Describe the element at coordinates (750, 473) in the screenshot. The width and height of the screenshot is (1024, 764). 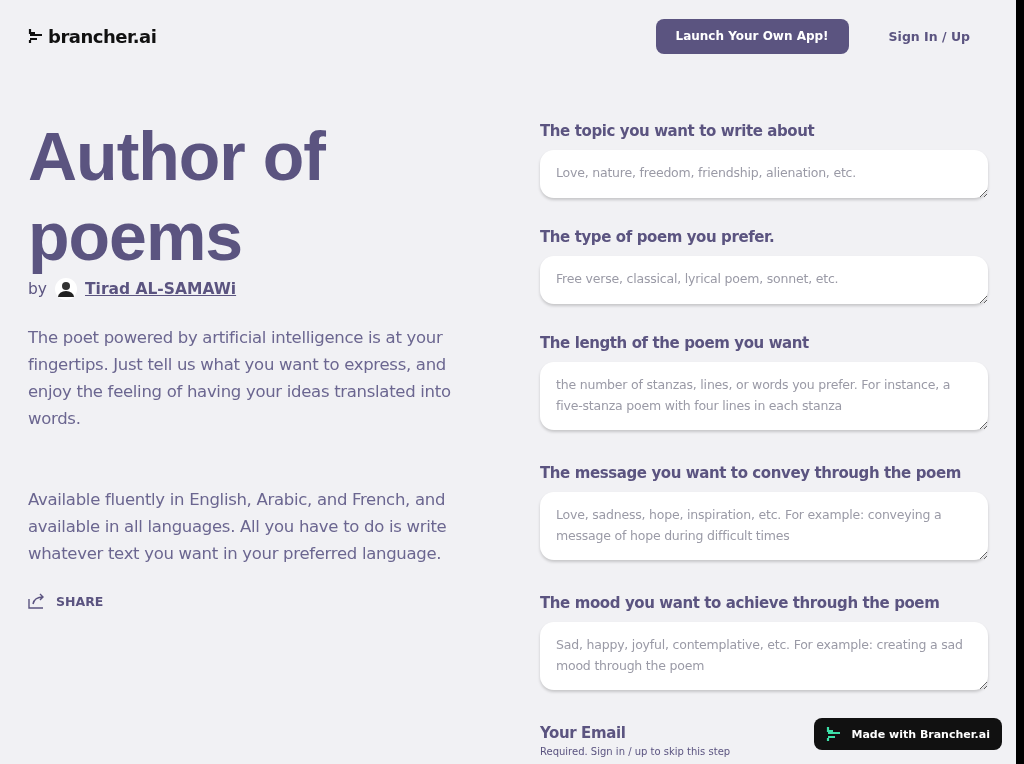
I see `field-label: The message you want to convey through the poem` at that location.